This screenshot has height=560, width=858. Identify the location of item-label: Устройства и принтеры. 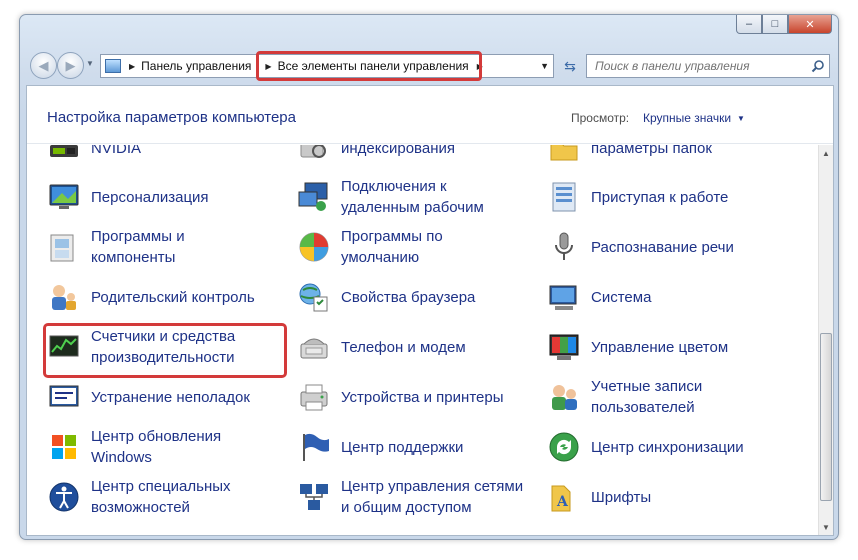
(422, 397).